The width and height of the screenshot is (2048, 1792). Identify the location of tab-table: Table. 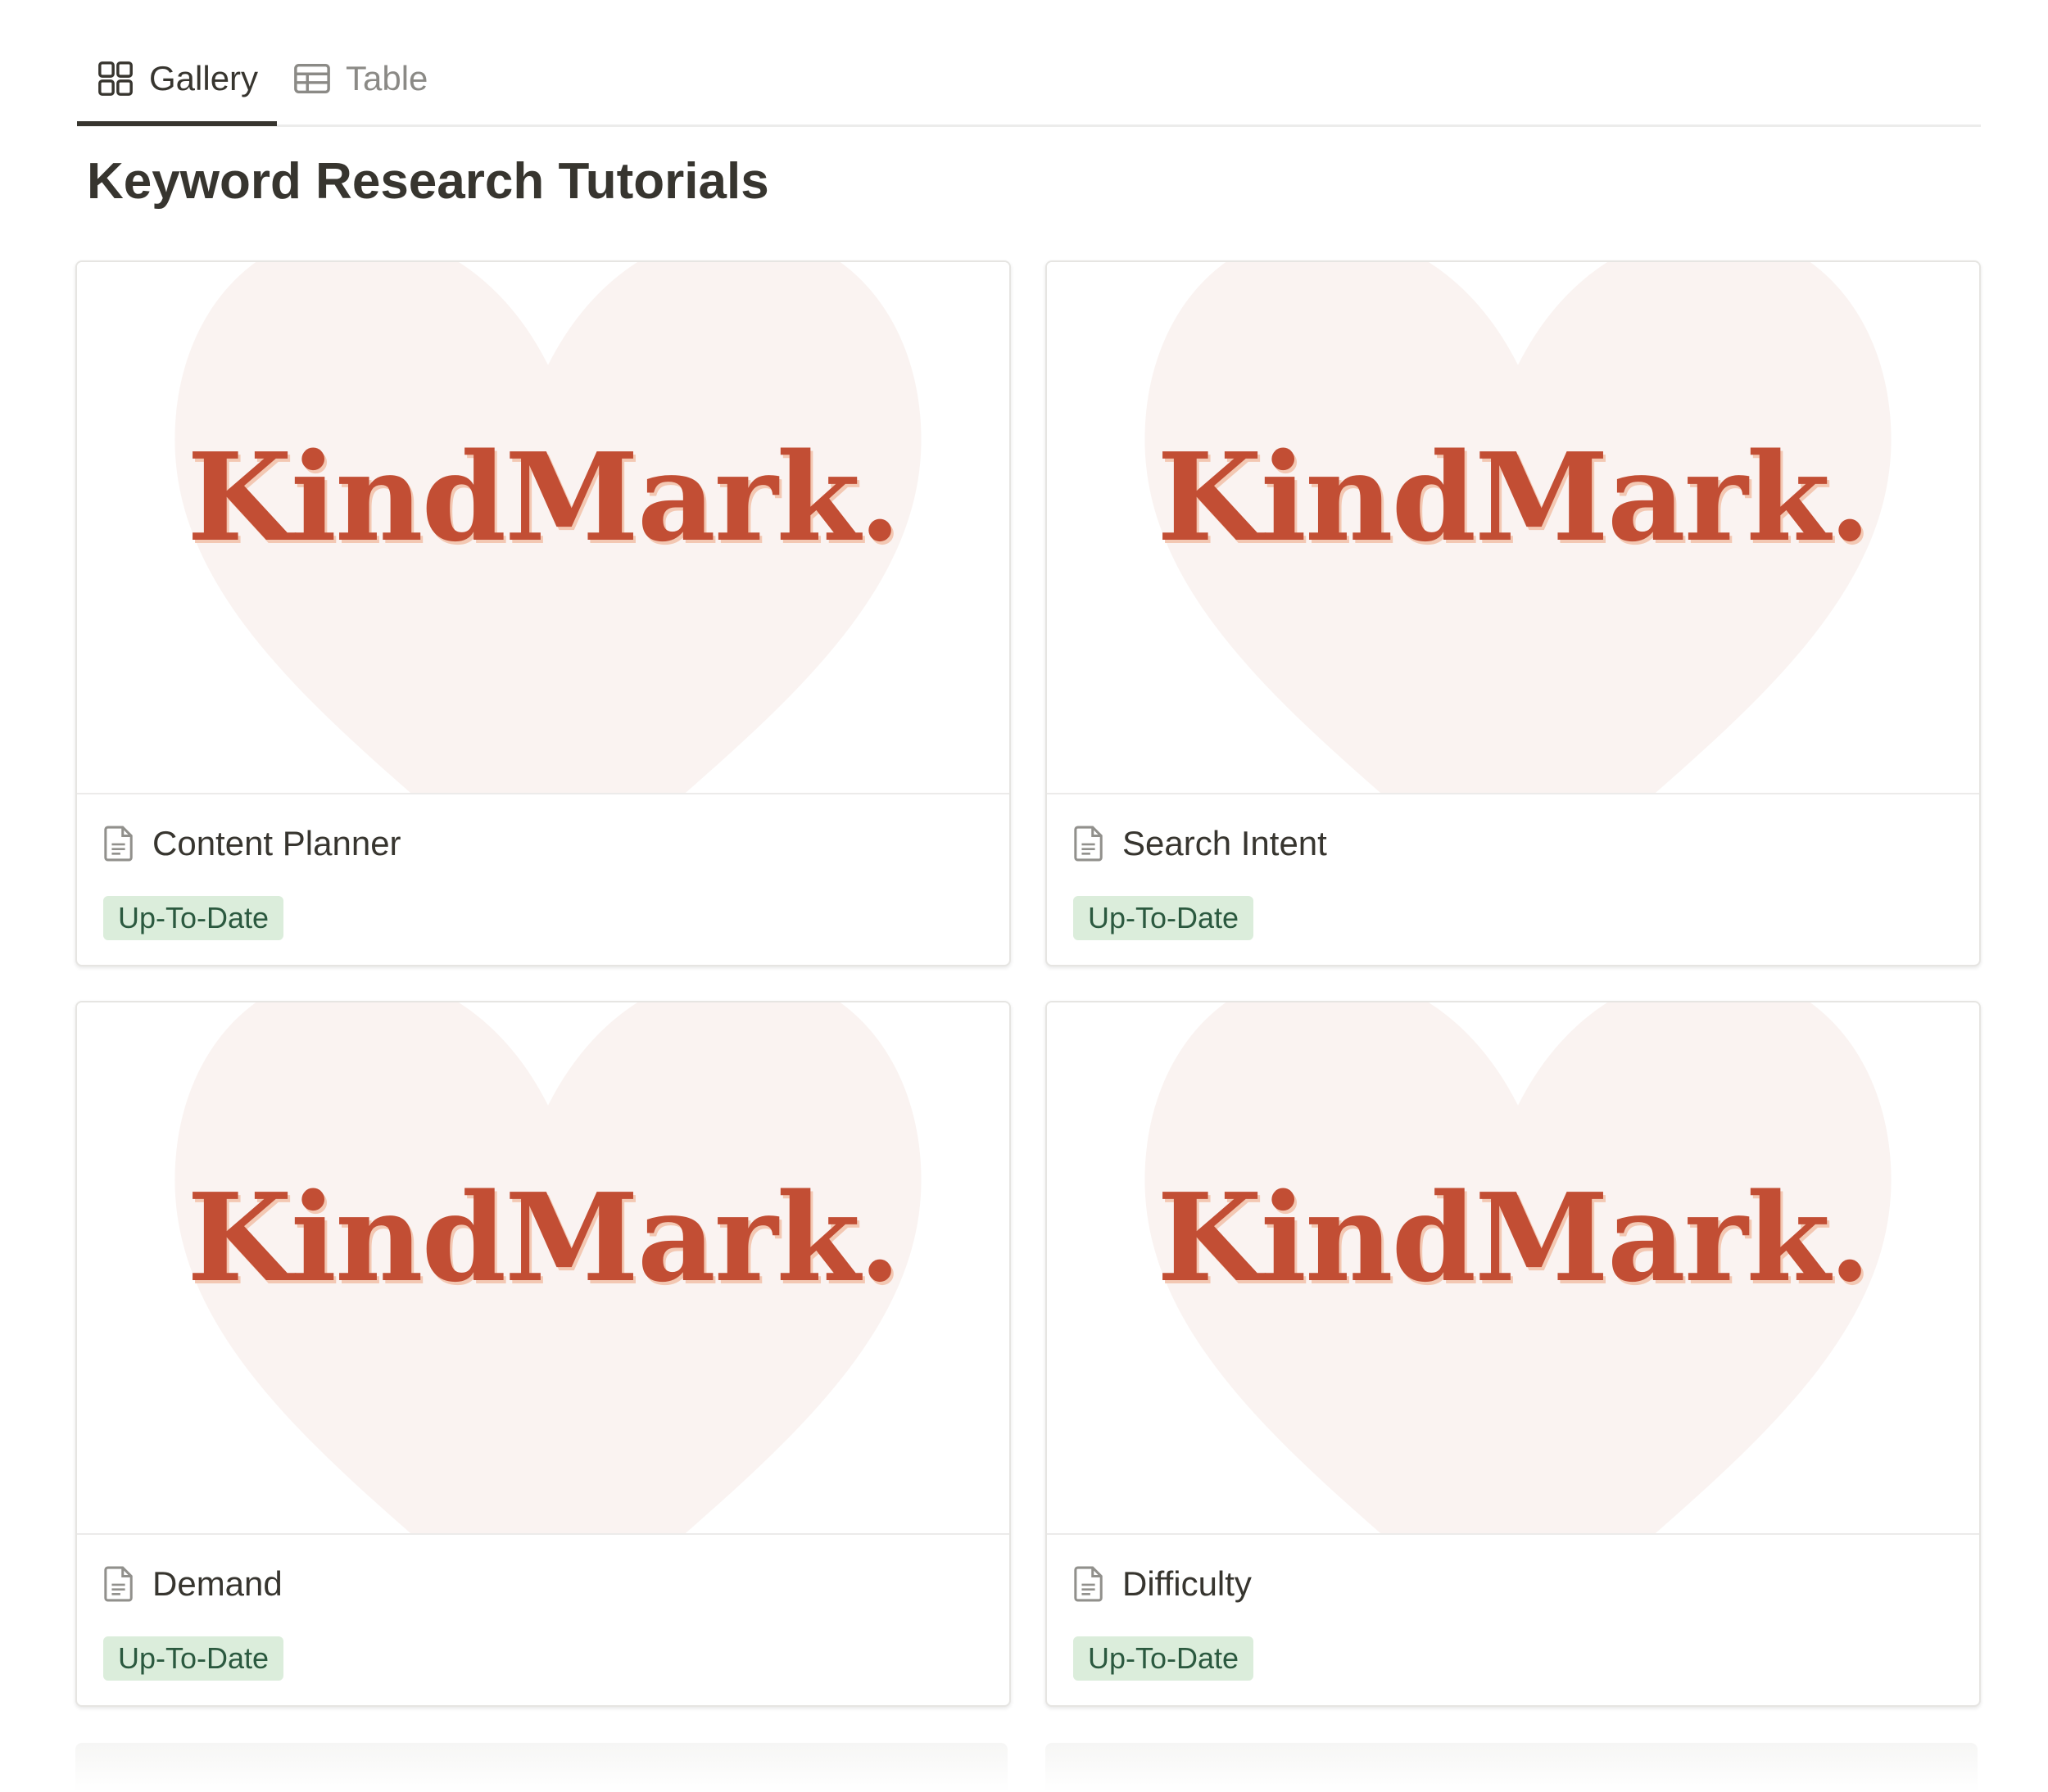
(360, 78).